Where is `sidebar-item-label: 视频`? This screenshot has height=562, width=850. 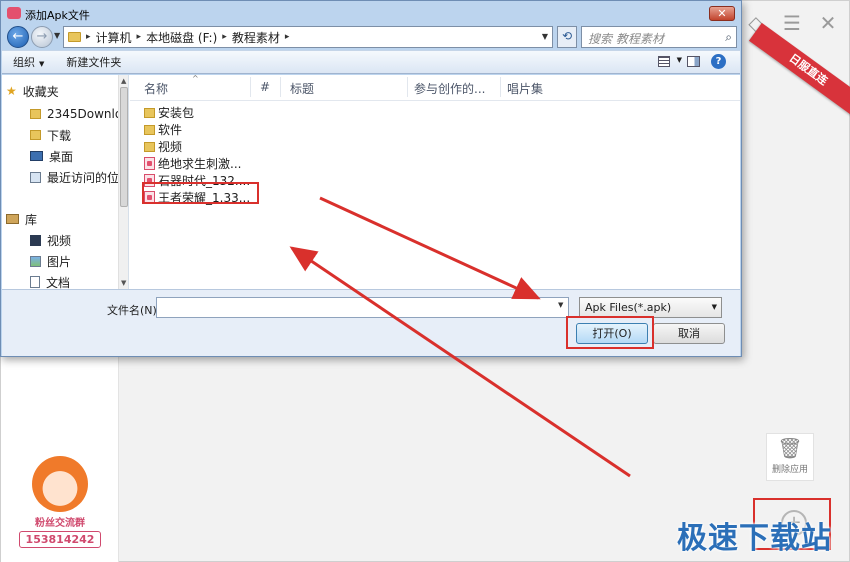
sidebar-item-label: 视频 is located at coordinates (59, 240).